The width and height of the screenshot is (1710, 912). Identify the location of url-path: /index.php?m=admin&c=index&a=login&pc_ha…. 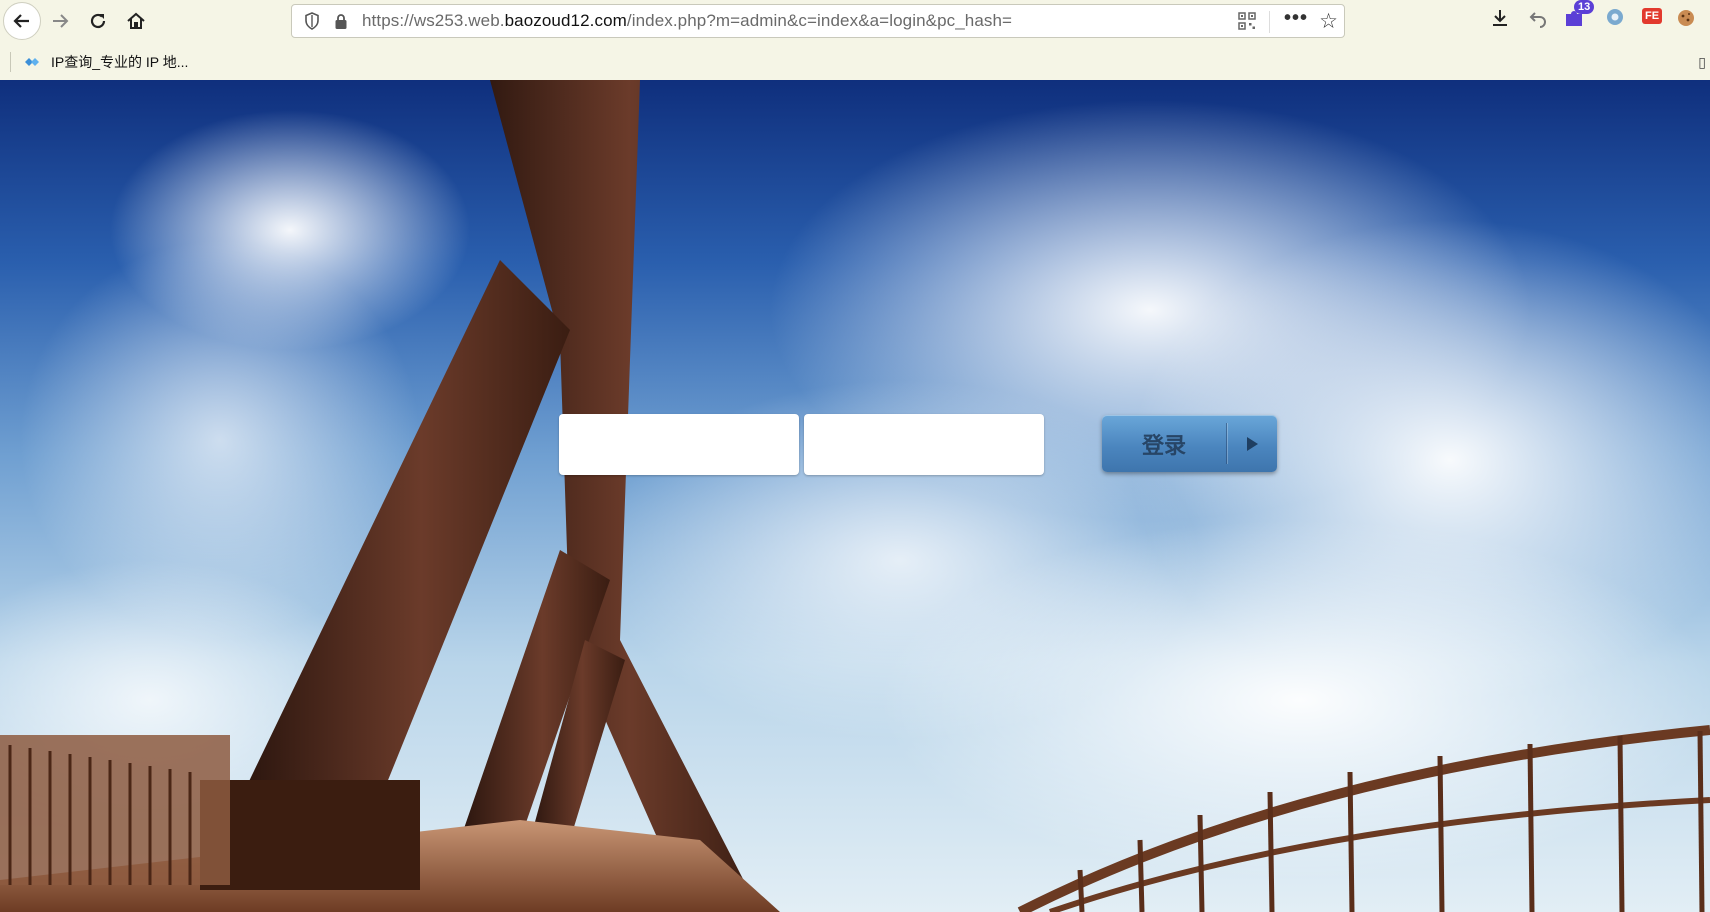
(819, 20).